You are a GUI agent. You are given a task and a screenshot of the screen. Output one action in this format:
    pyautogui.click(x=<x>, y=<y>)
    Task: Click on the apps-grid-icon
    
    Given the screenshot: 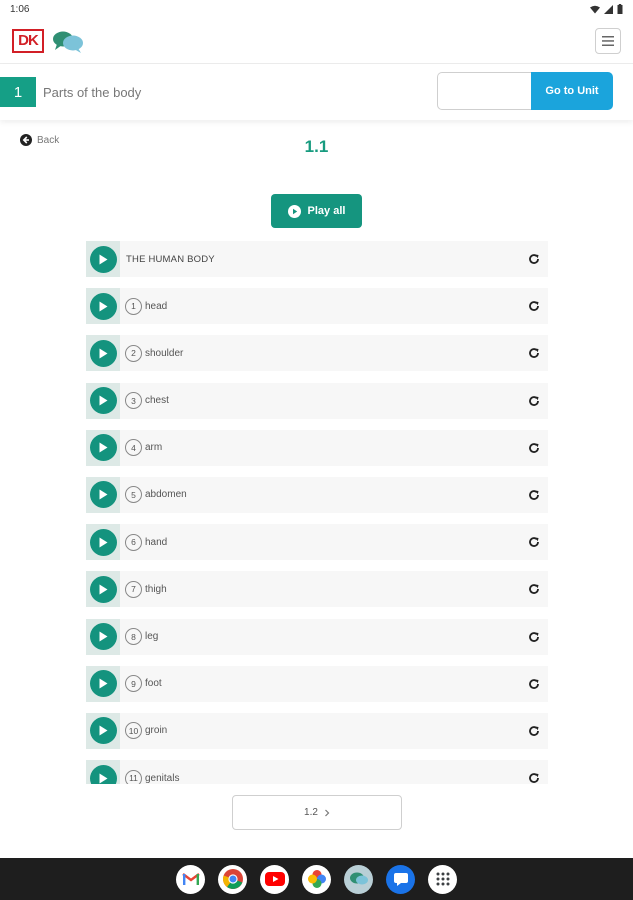 What is the action you would take?
    pyautogui.click(x=442, y=879)
    